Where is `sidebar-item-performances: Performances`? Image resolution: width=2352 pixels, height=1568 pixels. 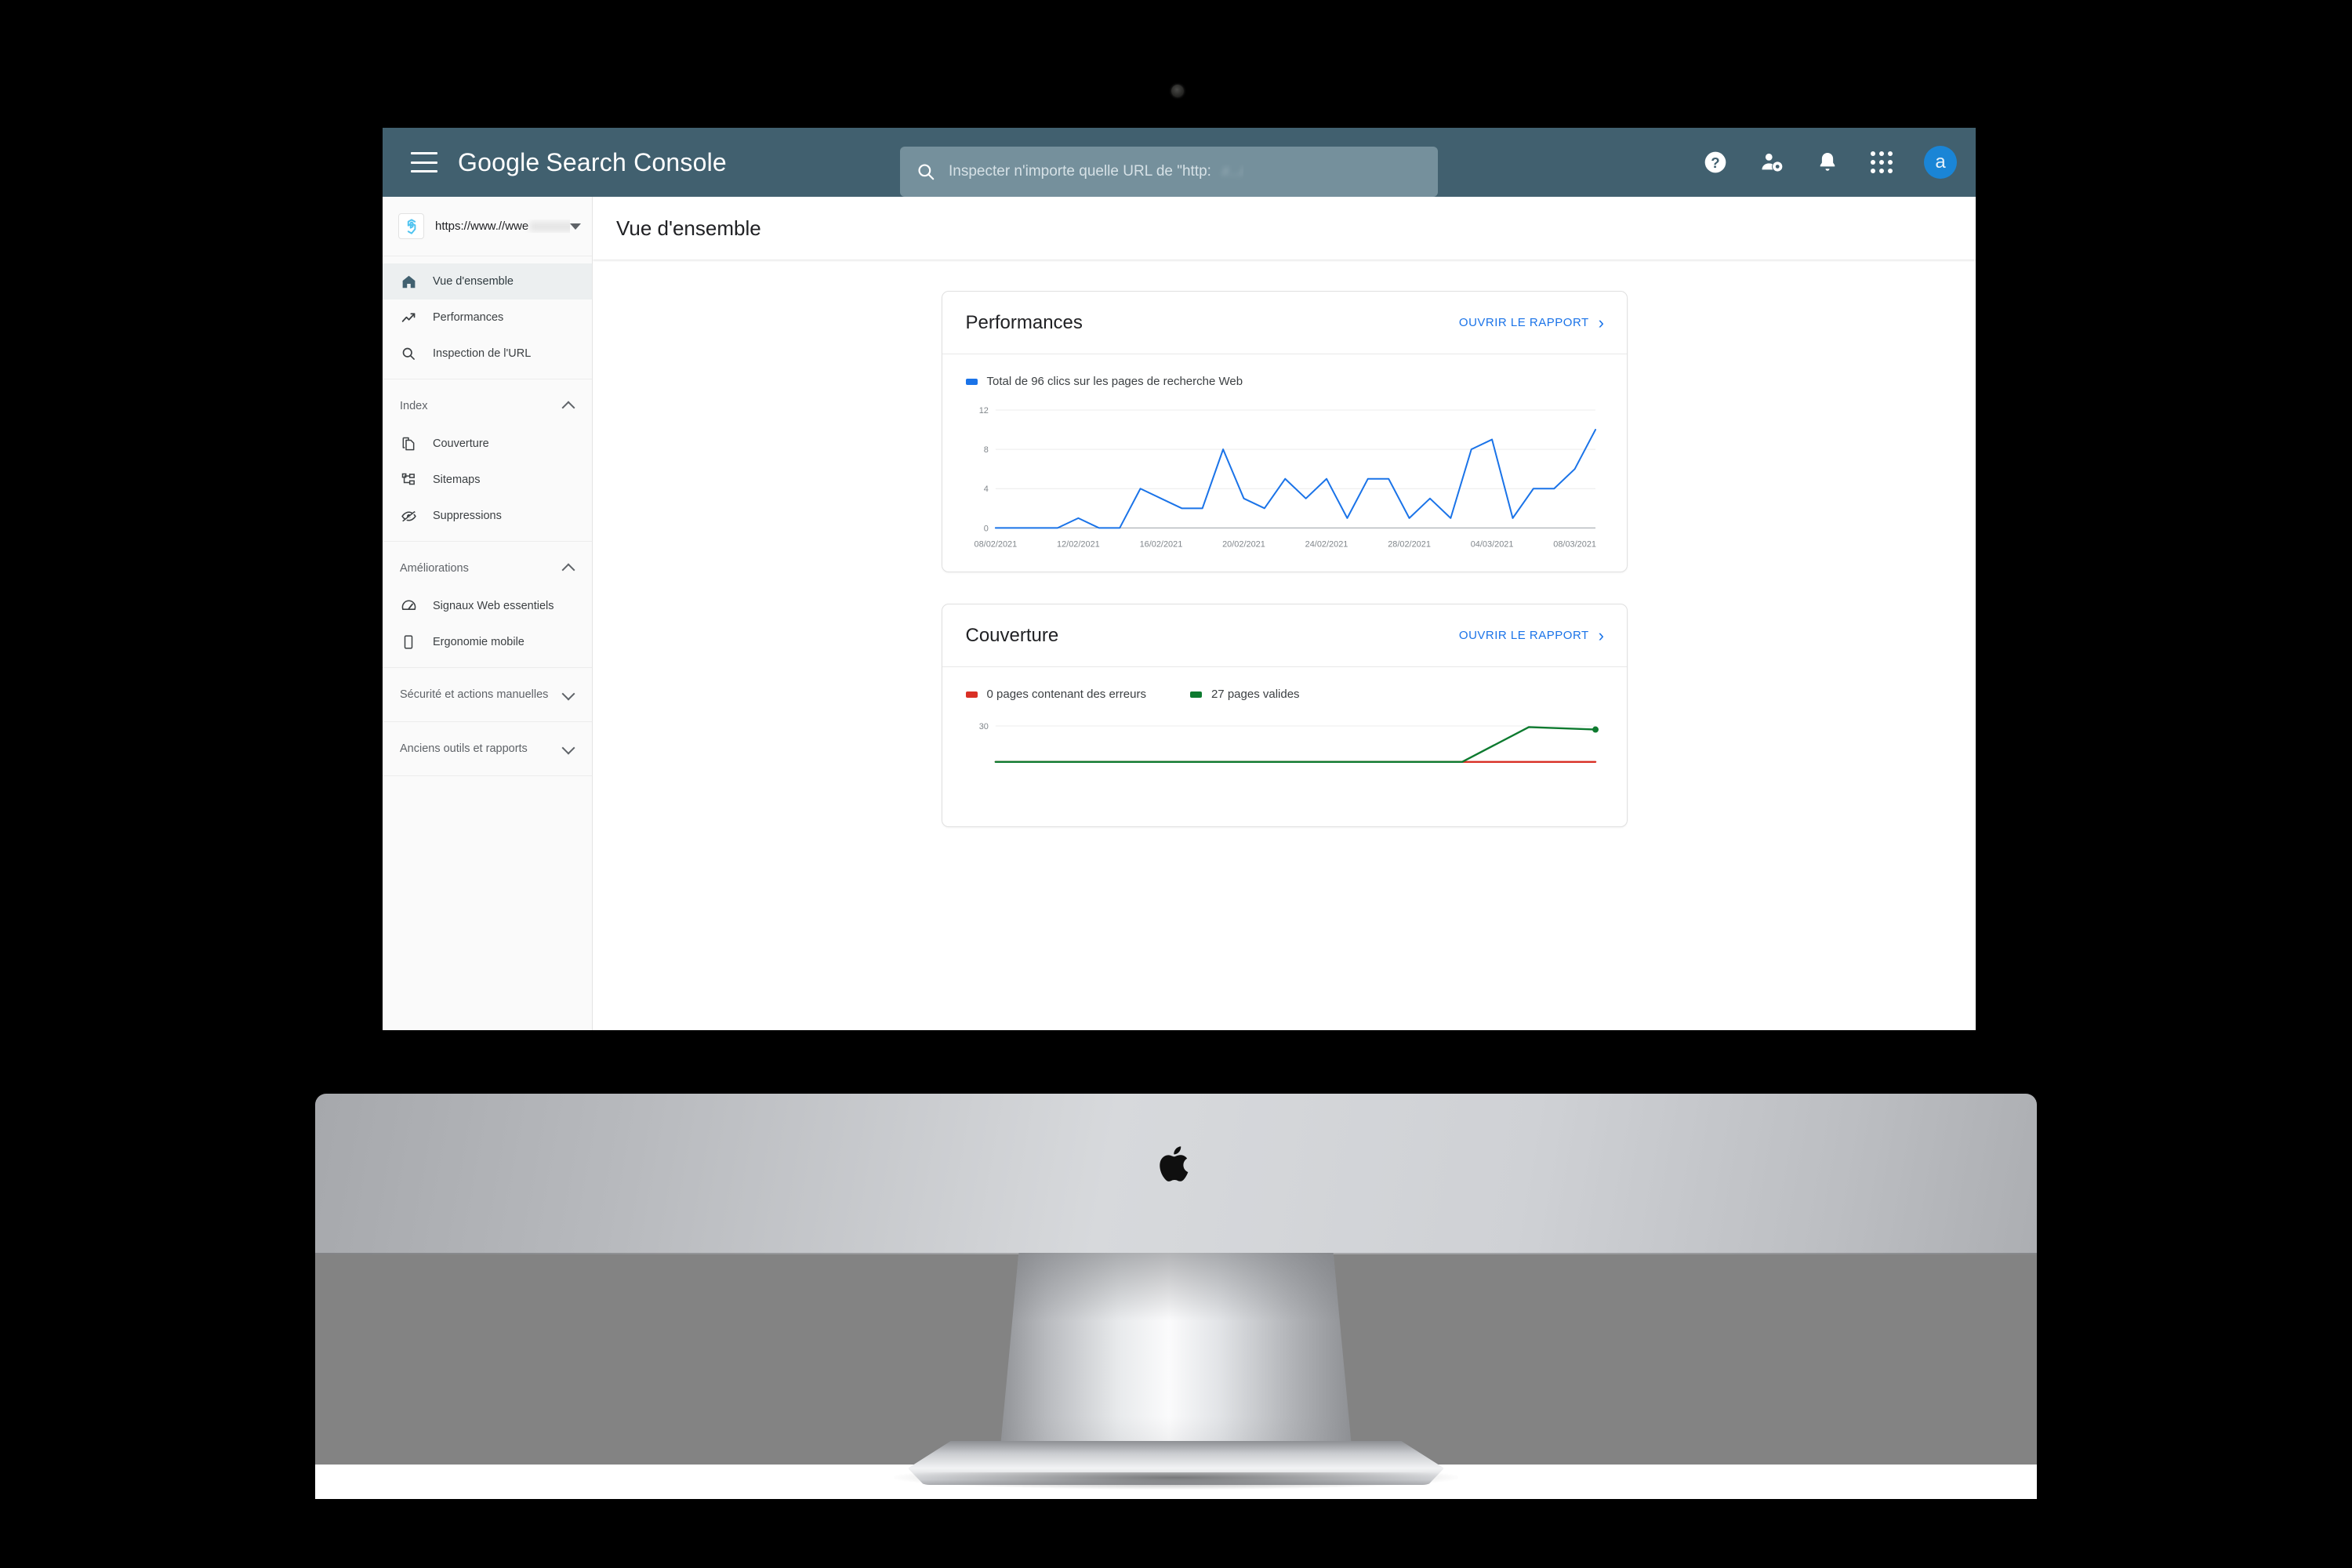
sidebar-item-performances: Performances is located at coordinates (487, 317).